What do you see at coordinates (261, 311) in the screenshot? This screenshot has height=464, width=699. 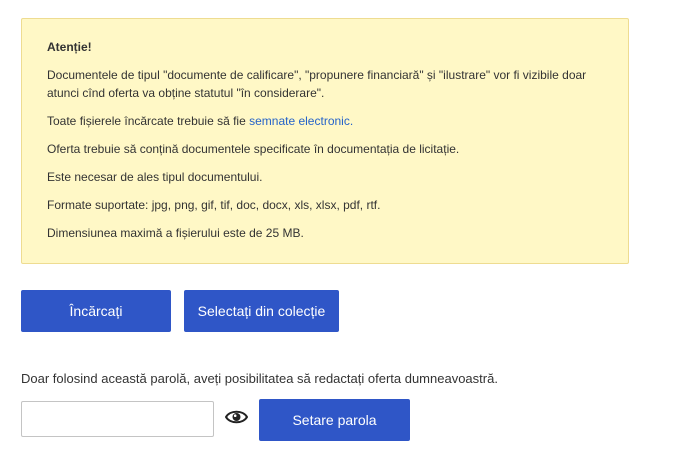 I see `select-from-collection-button: Selectați din colecție` at bounding box center [261, 311].